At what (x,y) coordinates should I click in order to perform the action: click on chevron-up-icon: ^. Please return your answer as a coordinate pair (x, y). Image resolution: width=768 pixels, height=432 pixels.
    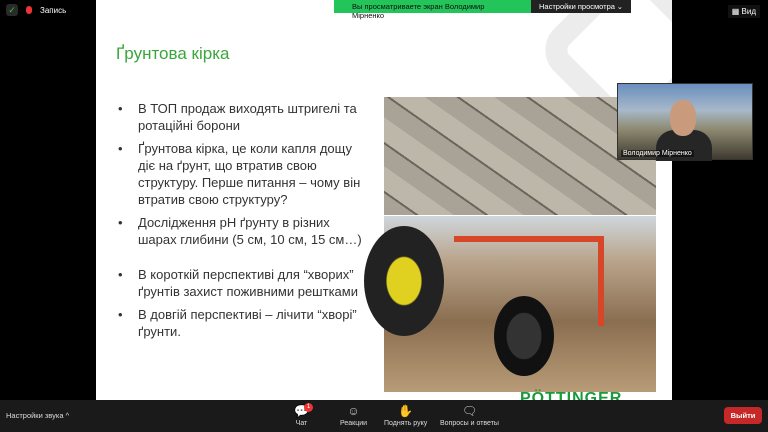
    Looking at the image, I should click on (67, 415).